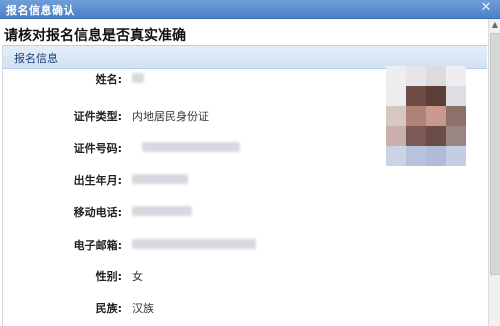 The image size is (500, 326). Describe the element at coordinates (97, 116) in the screenshot. I see `field-label-id-type: 证件类型:` at that location.